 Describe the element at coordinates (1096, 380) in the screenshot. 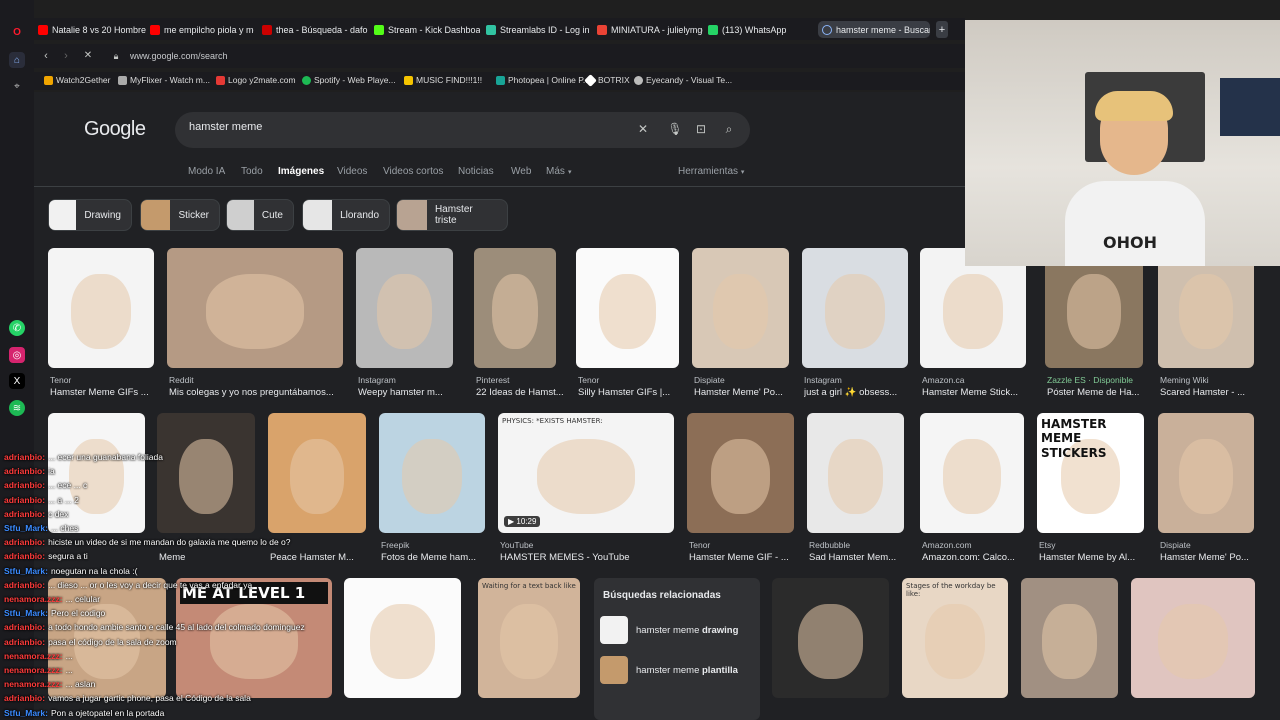

I see `result-source: Zazzle ES · Disponible` at that location.